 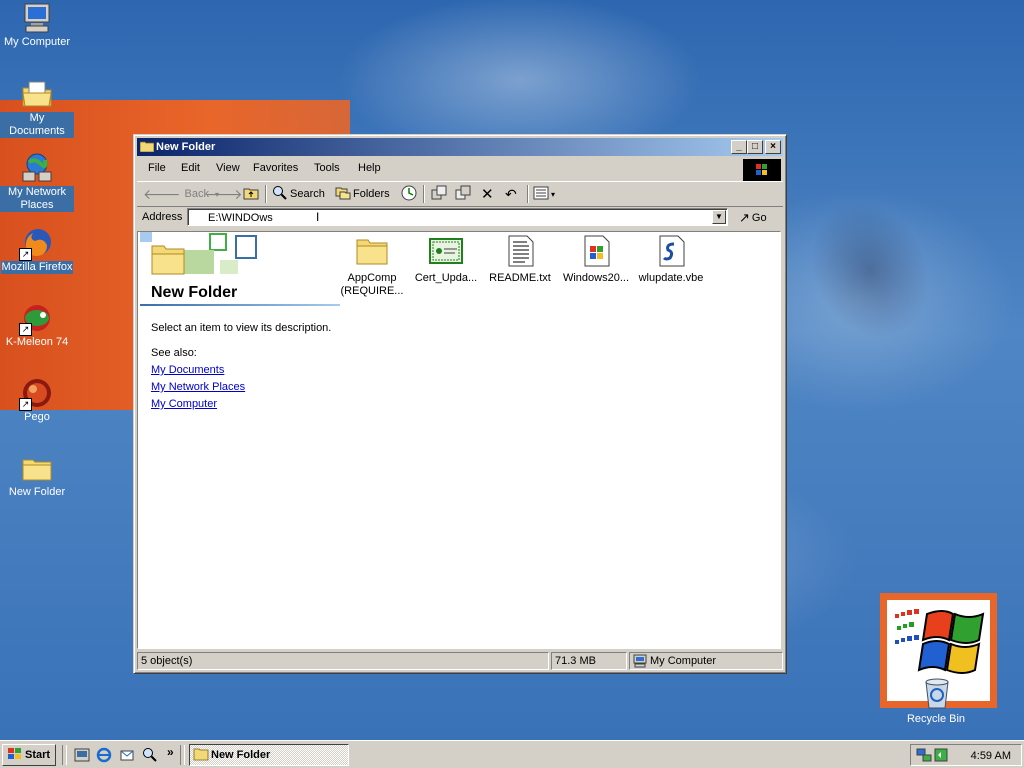 What do you see at coordinates (275, 168) in the screenshot?
I see `menu-favorites: Favorites` at bounding box center [275, 168].